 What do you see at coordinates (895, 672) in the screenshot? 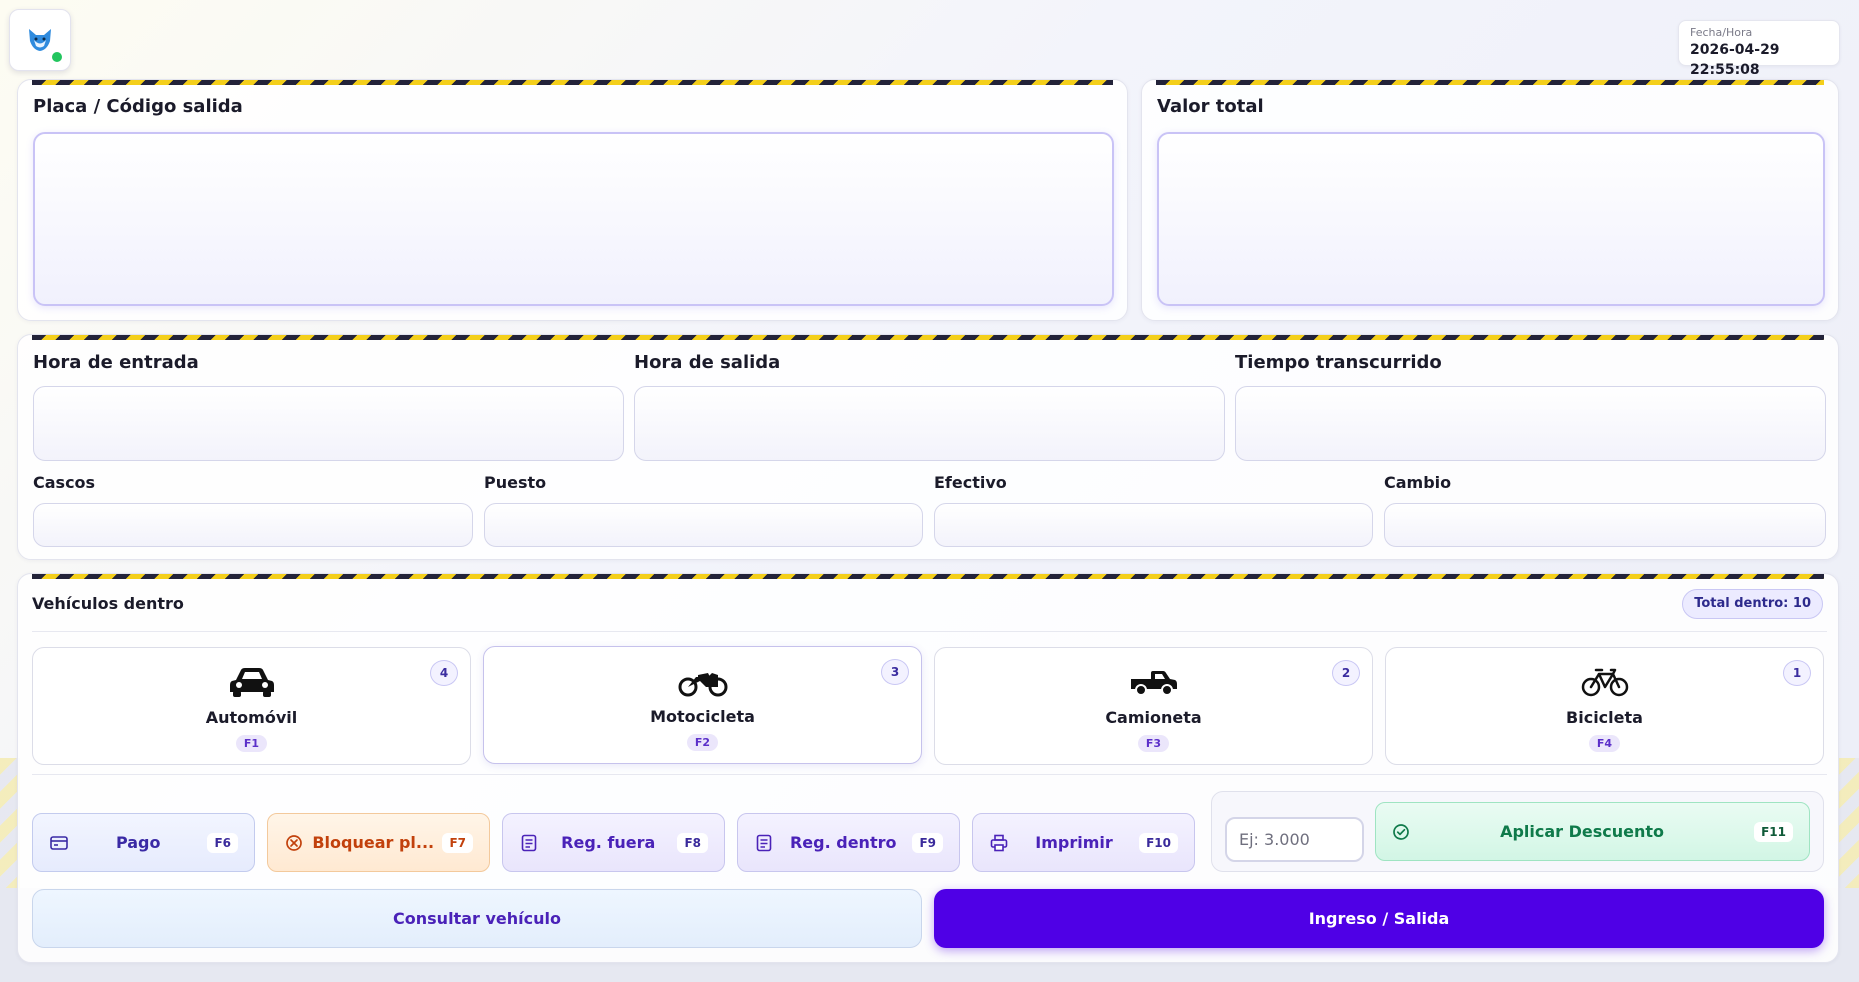
I see `vehicle-count-badge: 3` at bounding box center [895, 672].